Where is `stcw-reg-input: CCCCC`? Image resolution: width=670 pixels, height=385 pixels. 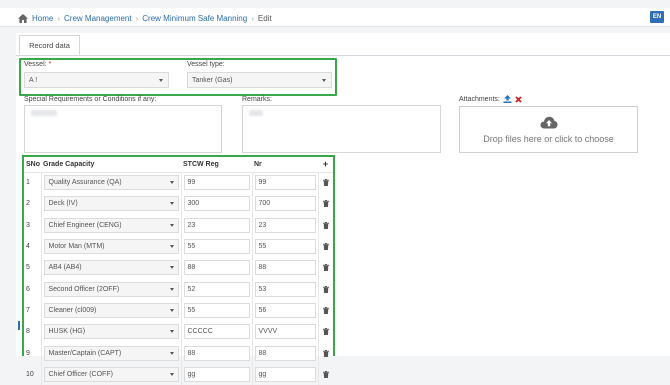
stcw-reg-input: CCCCC is located at coordinates (216, 332).